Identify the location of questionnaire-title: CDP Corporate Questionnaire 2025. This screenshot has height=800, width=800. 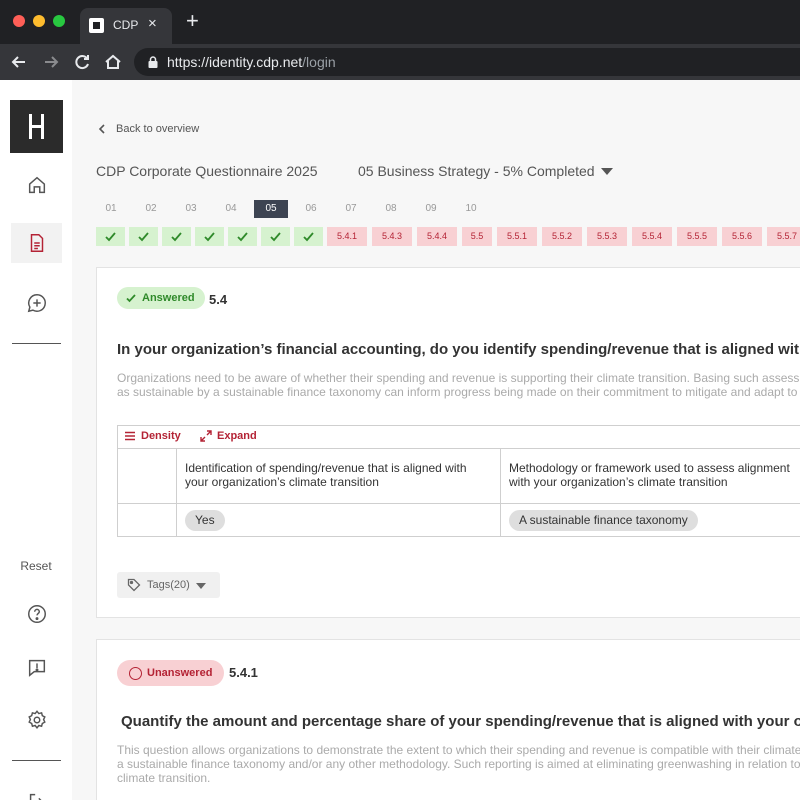
(207, 171).